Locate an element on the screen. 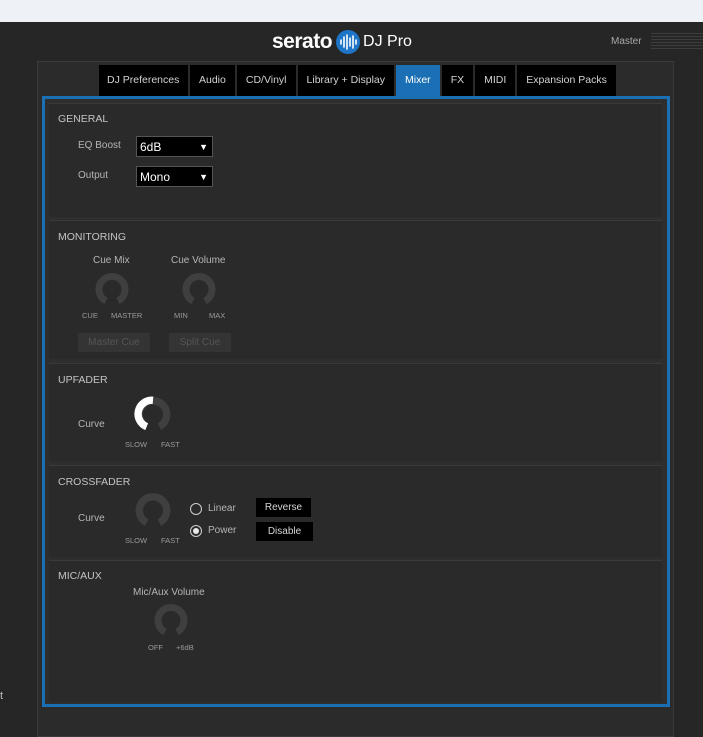 The height and width of the screenshot is (737, 703). master-label: Master is located at coordinates (626, 41).